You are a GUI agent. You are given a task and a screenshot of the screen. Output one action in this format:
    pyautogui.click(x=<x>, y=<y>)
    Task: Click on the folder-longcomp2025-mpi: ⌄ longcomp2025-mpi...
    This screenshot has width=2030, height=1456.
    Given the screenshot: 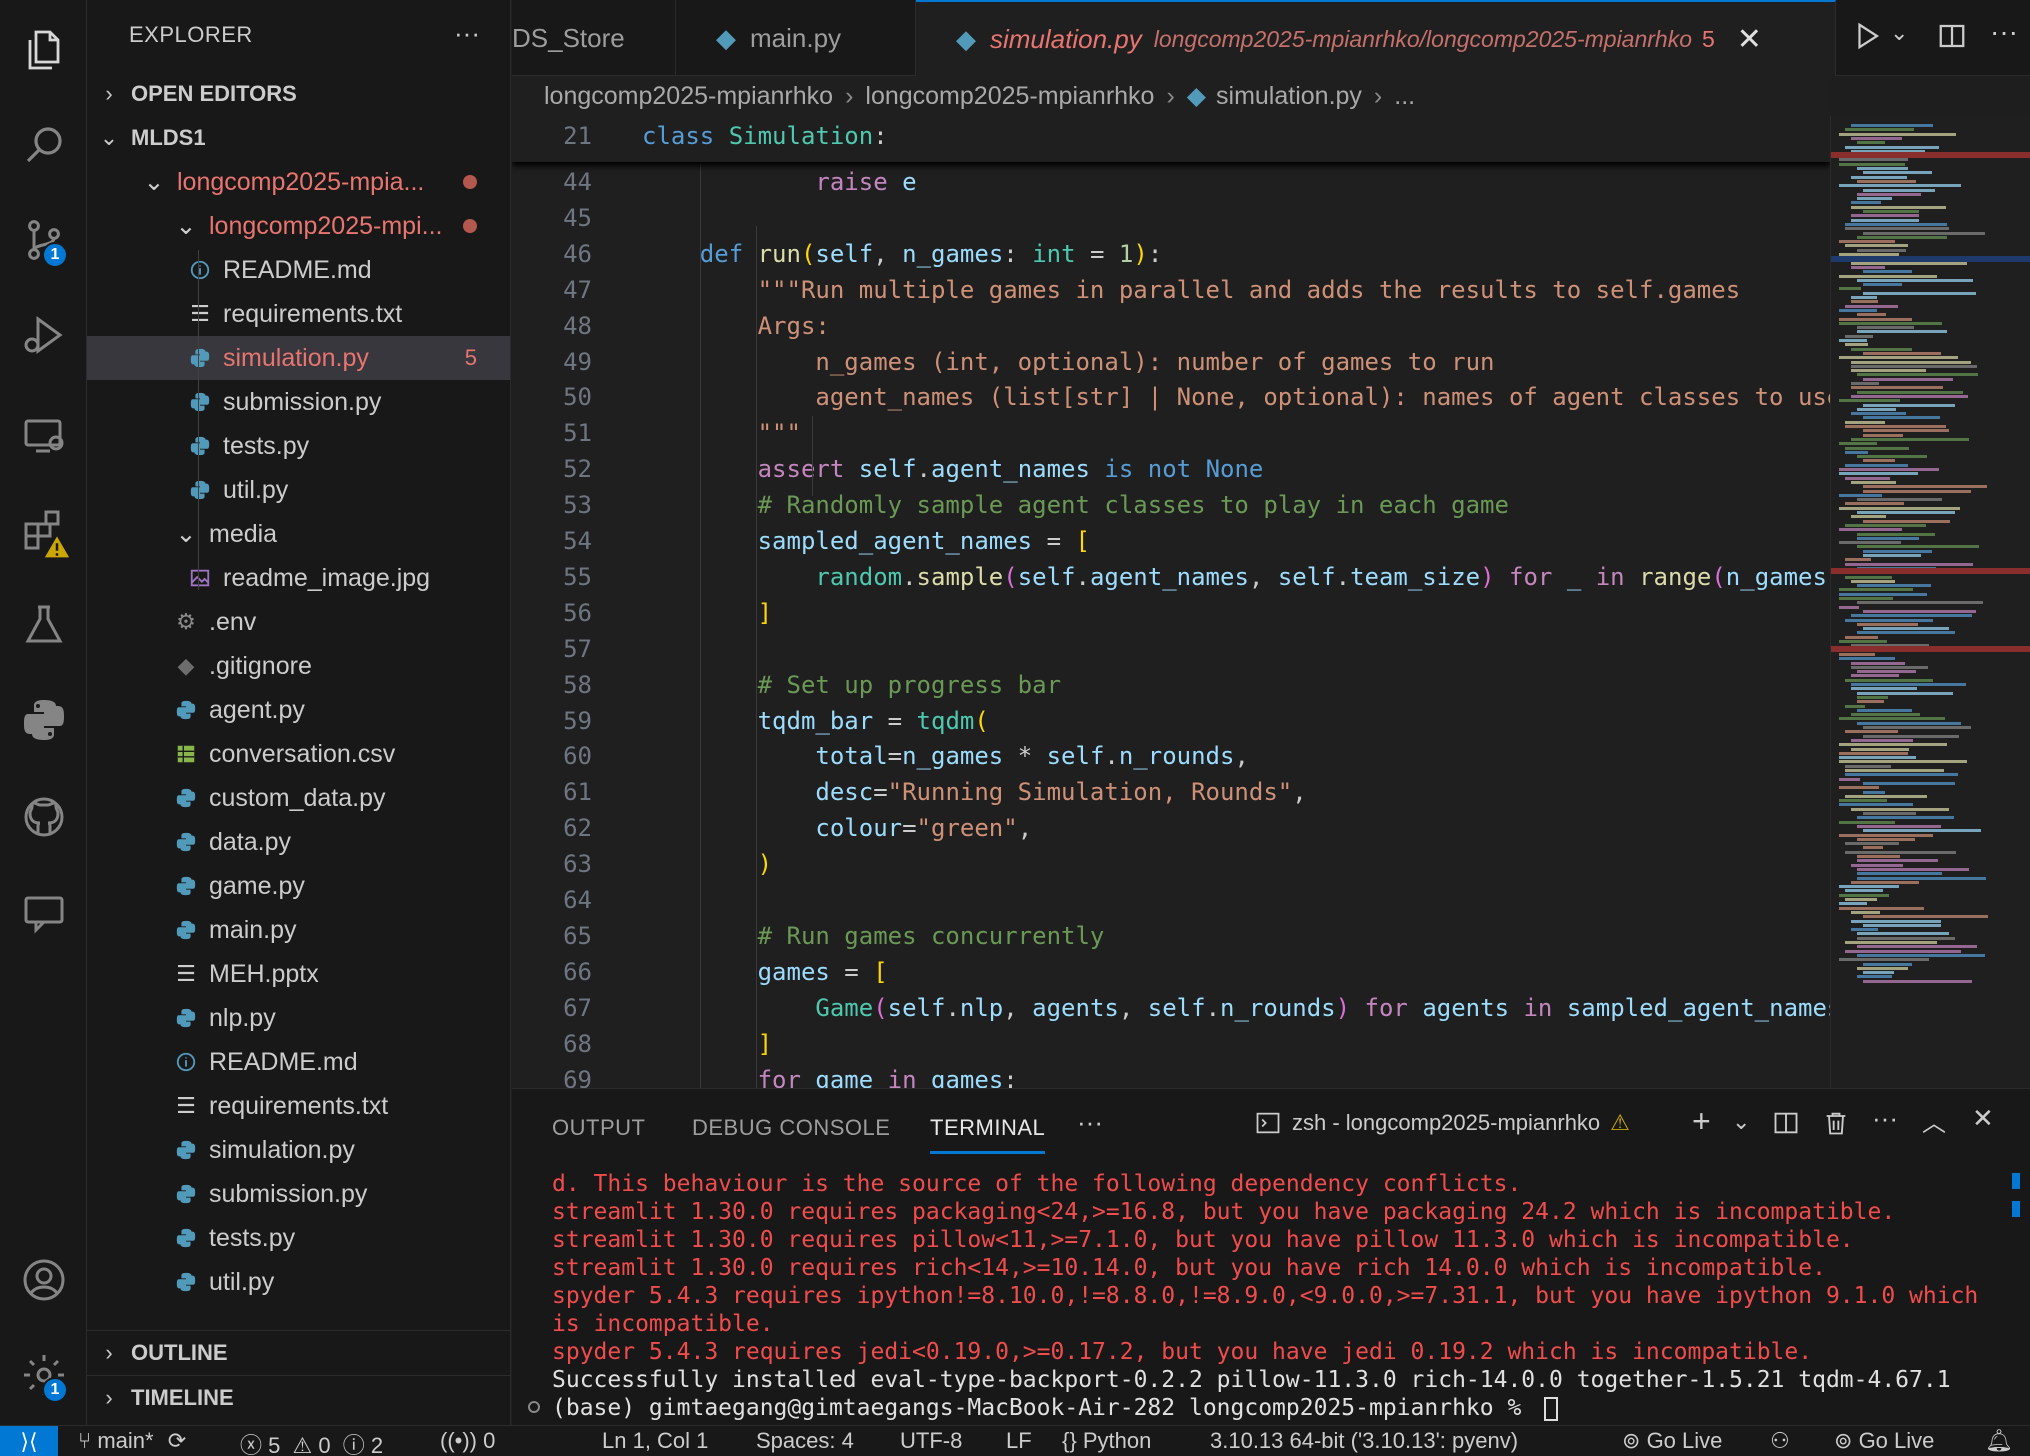 What is the action you would take?
    pyautogui.click(x=298, y=226)
    